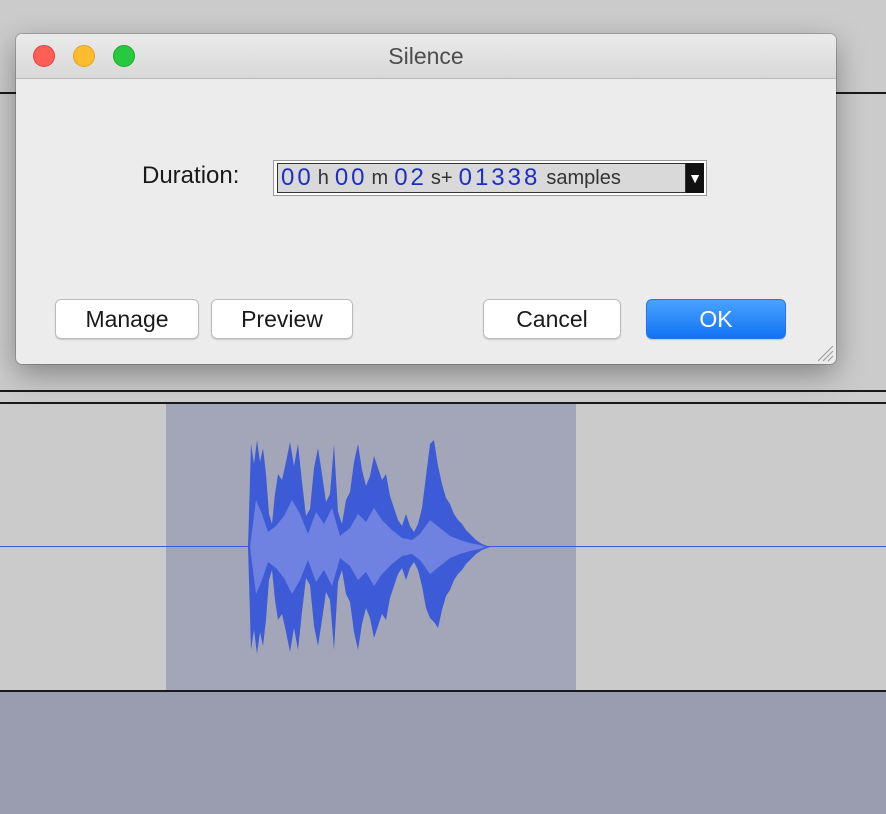  Describe the element at coordinates (351, 178) in the screenshot. I see `minutes-digits: 00` at that location.